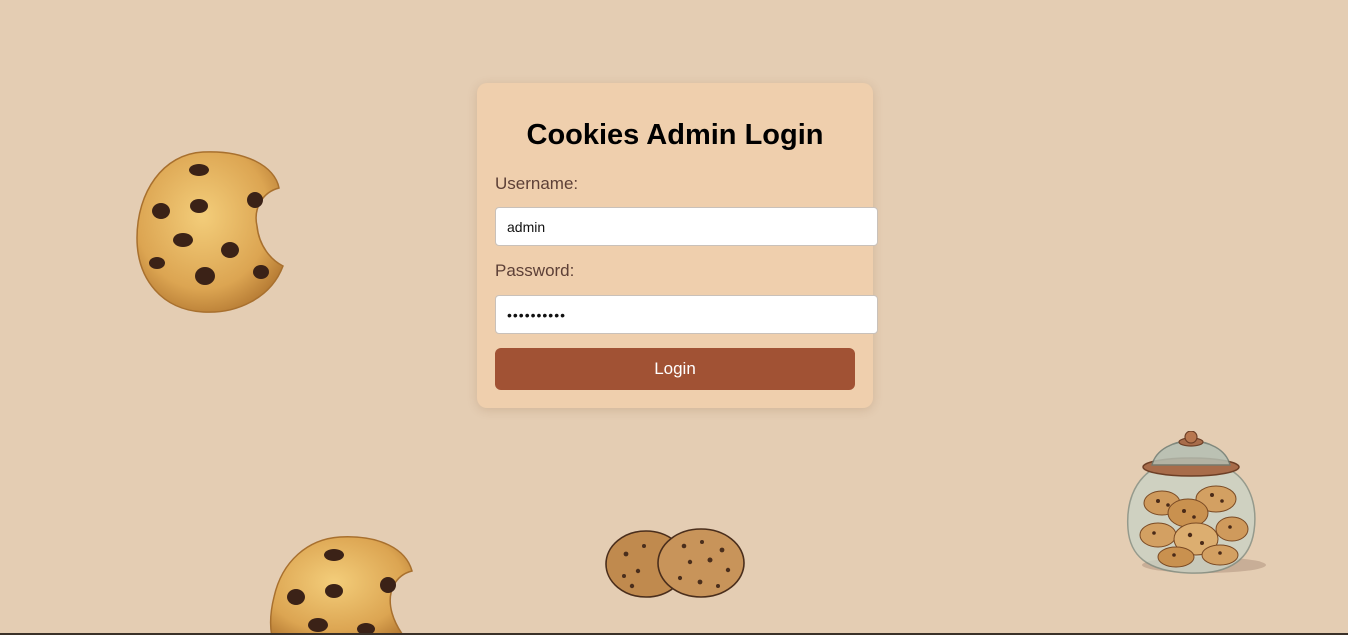  Describe the element at coordinates (675, 563) in the screenshot. I see `cookie-pair-icon` at that location.